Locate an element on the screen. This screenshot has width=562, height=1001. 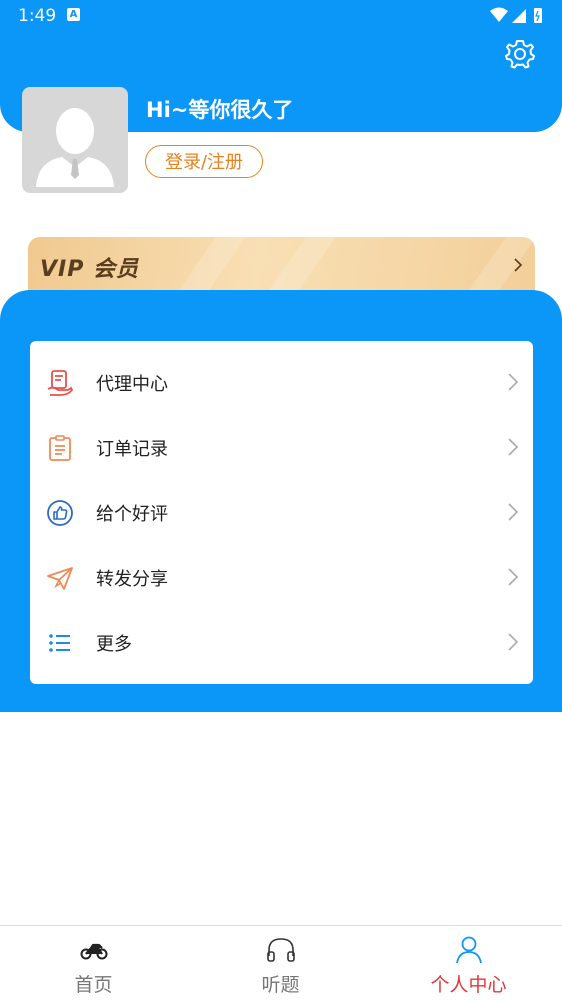
tab-listen: 听题 is located at coordinates (280, 963).